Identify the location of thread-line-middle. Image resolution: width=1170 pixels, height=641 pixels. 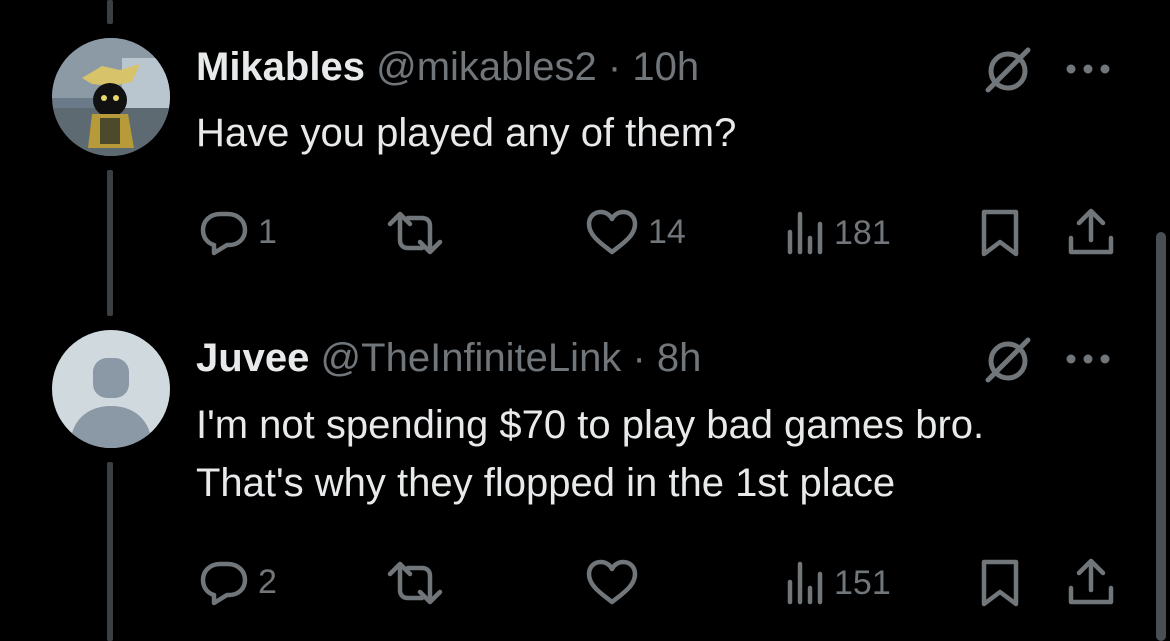
(110, 243).